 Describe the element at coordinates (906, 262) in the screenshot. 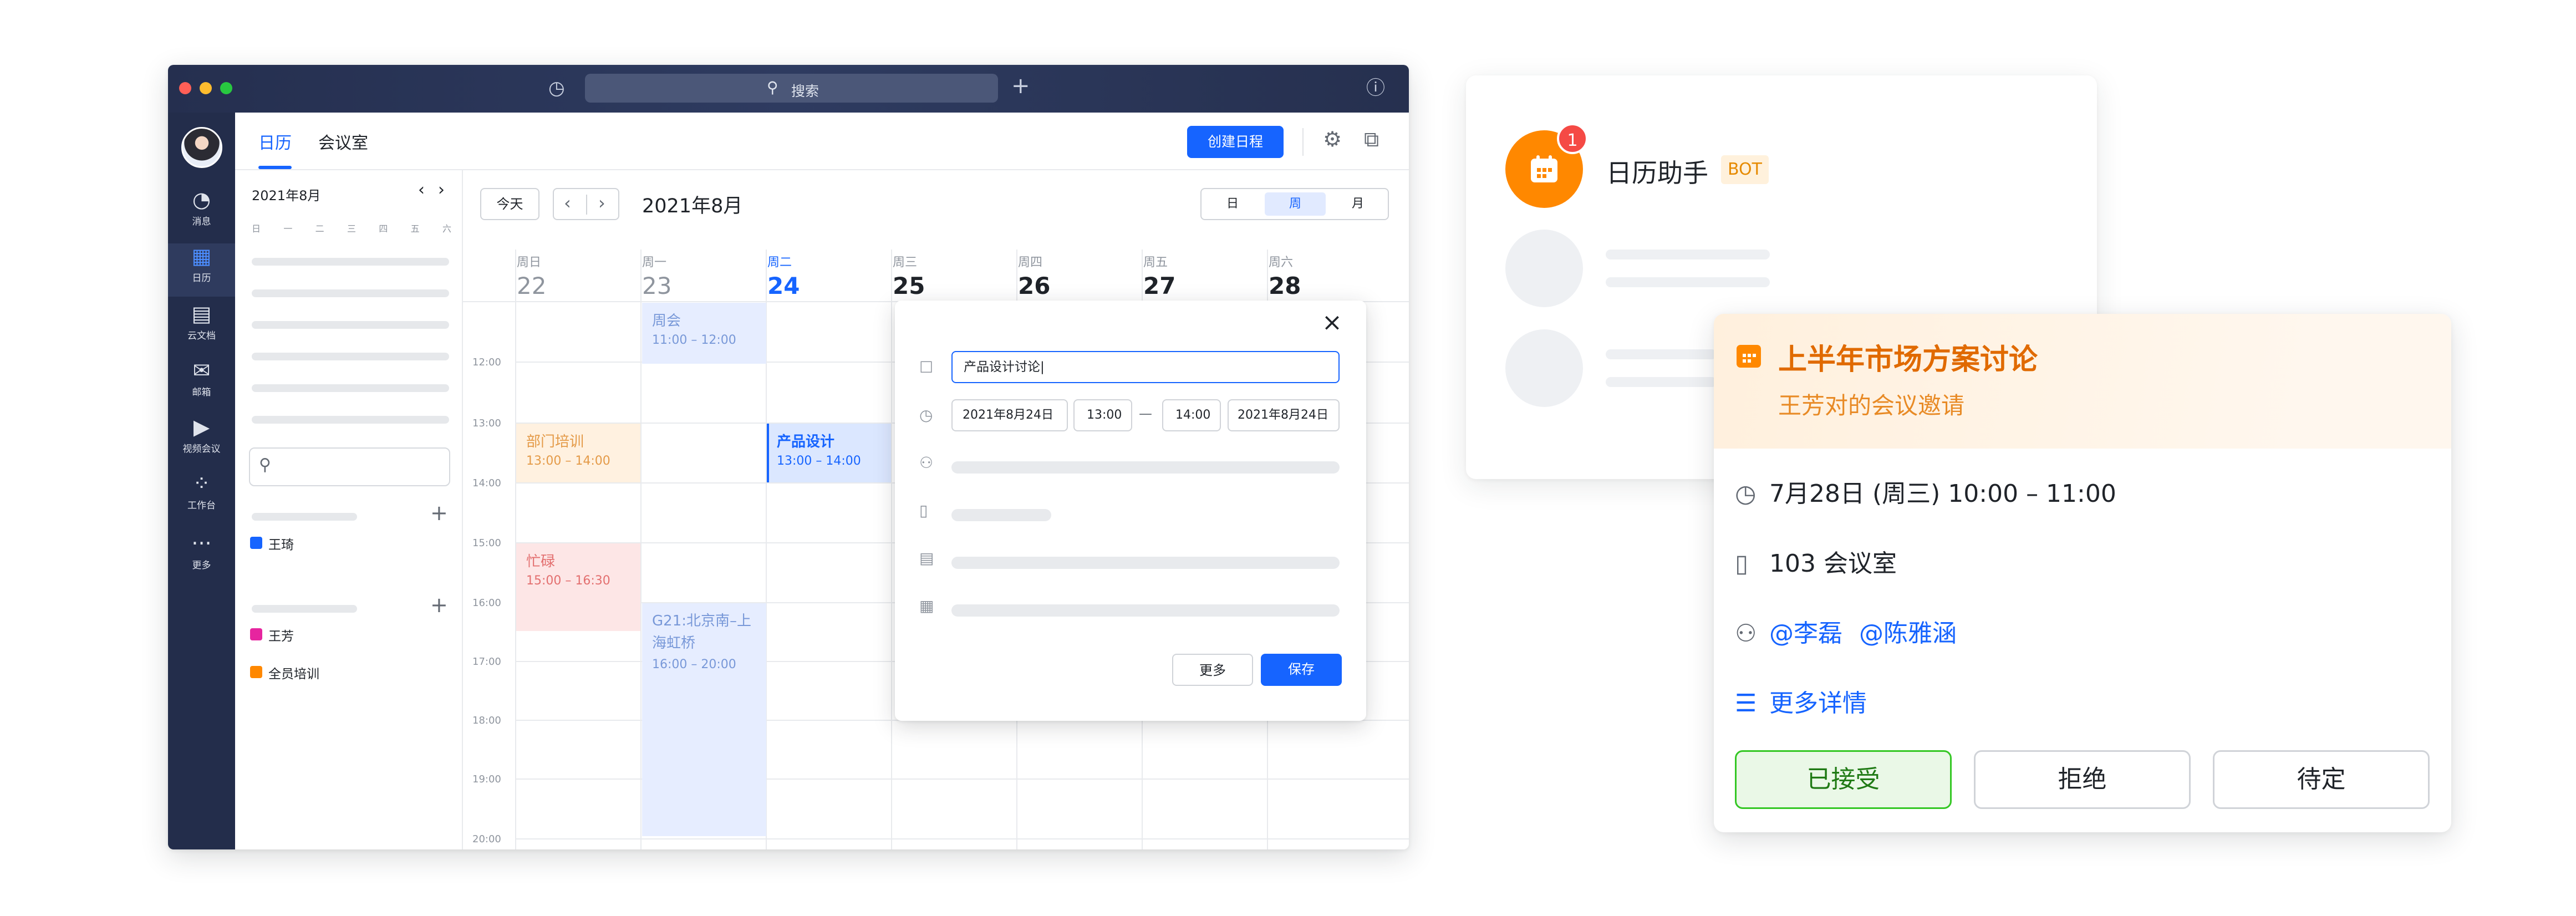

I see `weekday-label: 周三` at that location.